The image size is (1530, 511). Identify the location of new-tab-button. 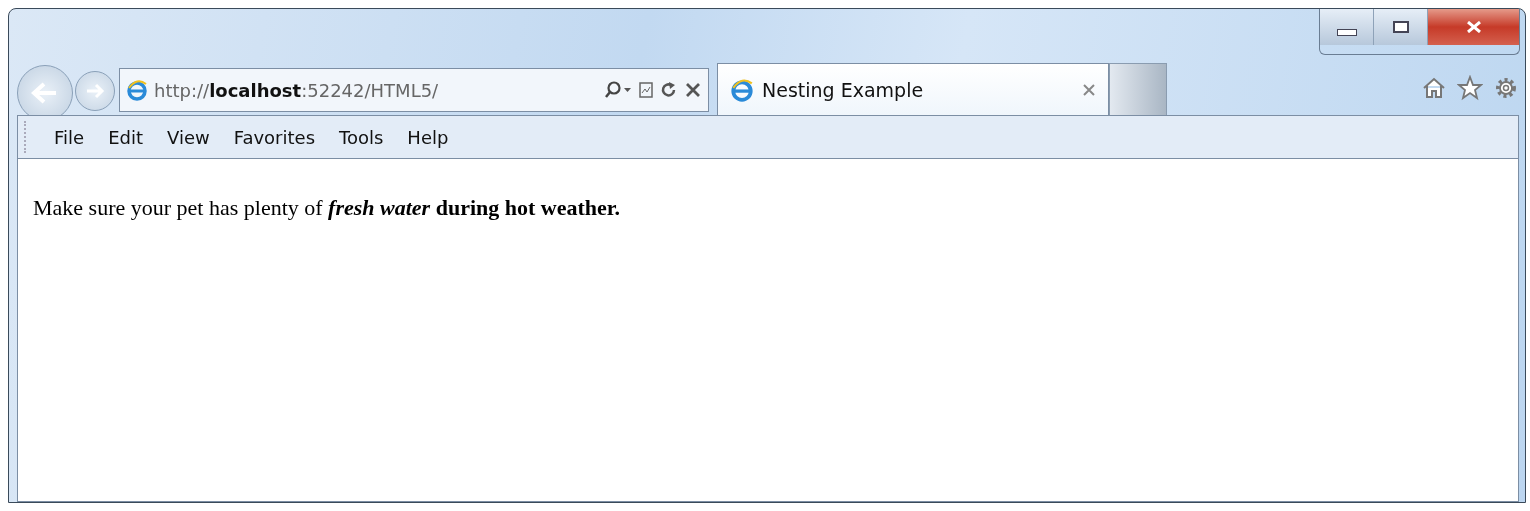
(1138, 89).